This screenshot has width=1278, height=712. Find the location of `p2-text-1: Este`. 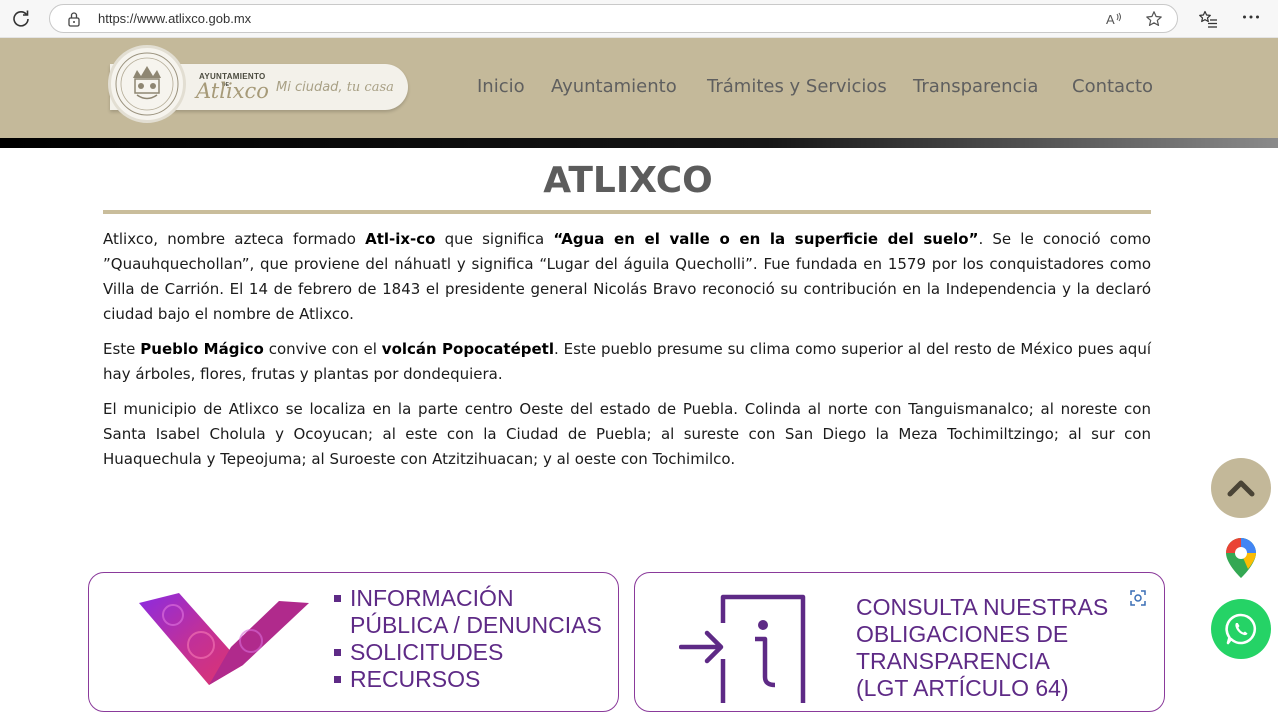

p2-text-1: Este is located at coordinates (122, 349).